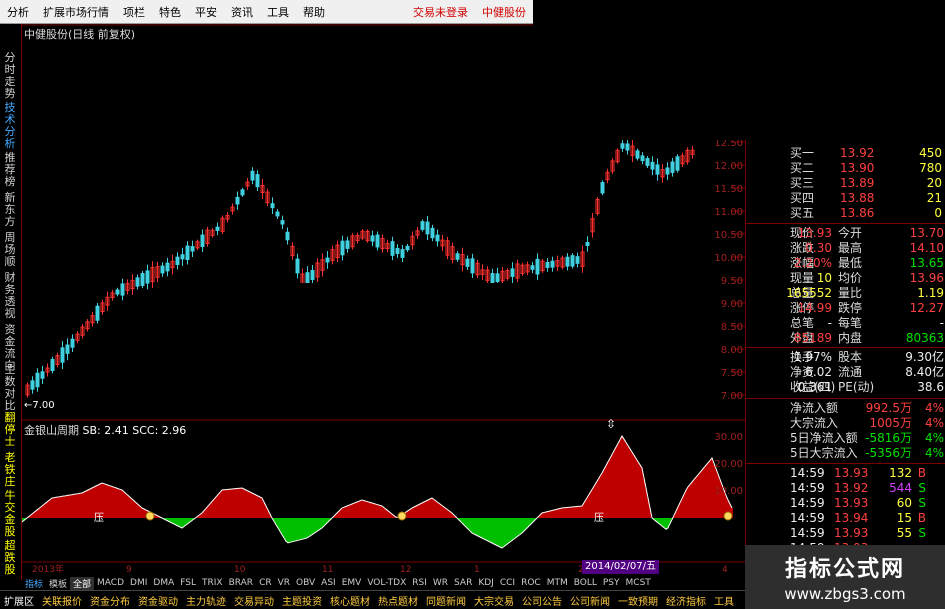 This screenshot has height=609, width=945. I want to click on indicator-tab: MCST, so click(638, 583).